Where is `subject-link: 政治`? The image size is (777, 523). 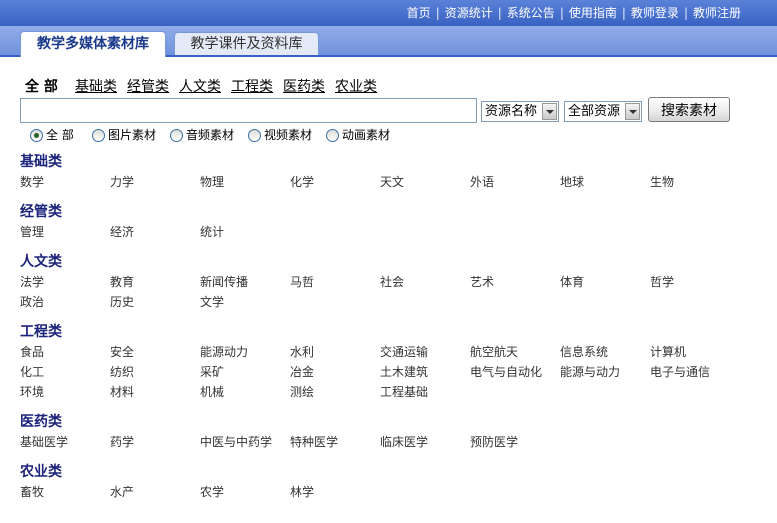
subject-link: 政治 is located at coordinates (65, 302).